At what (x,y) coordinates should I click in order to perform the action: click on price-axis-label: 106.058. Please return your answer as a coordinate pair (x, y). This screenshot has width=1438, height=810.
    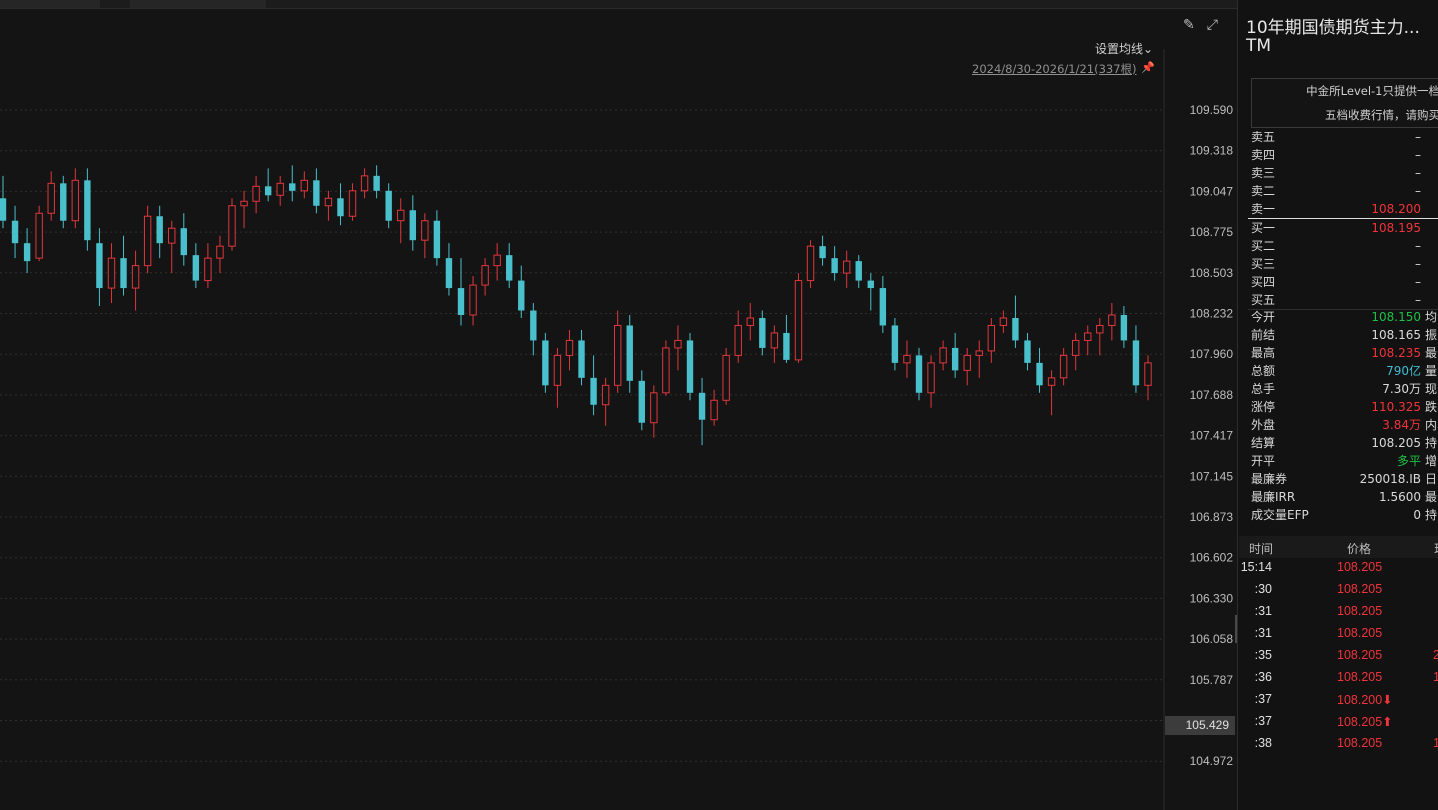
    Looking at the image, I should click on (1212, 639).